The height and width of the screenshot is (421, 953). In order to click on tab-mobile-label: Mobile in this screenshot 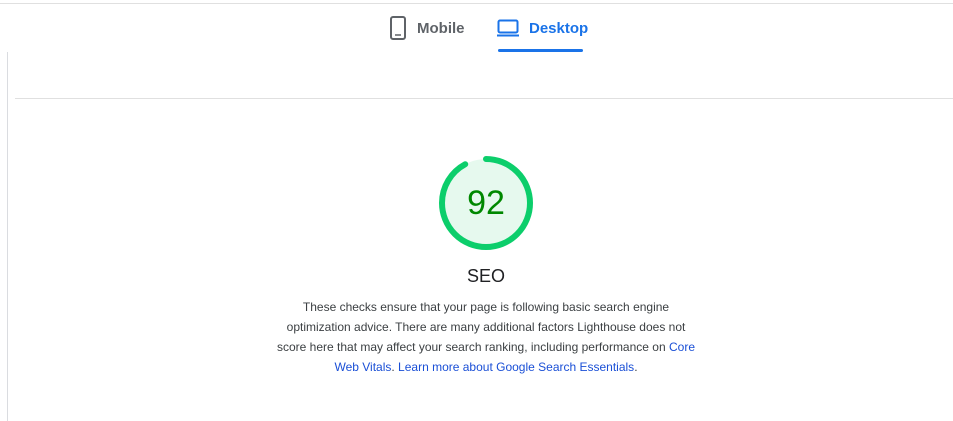, I will do `click(441, 28)`.